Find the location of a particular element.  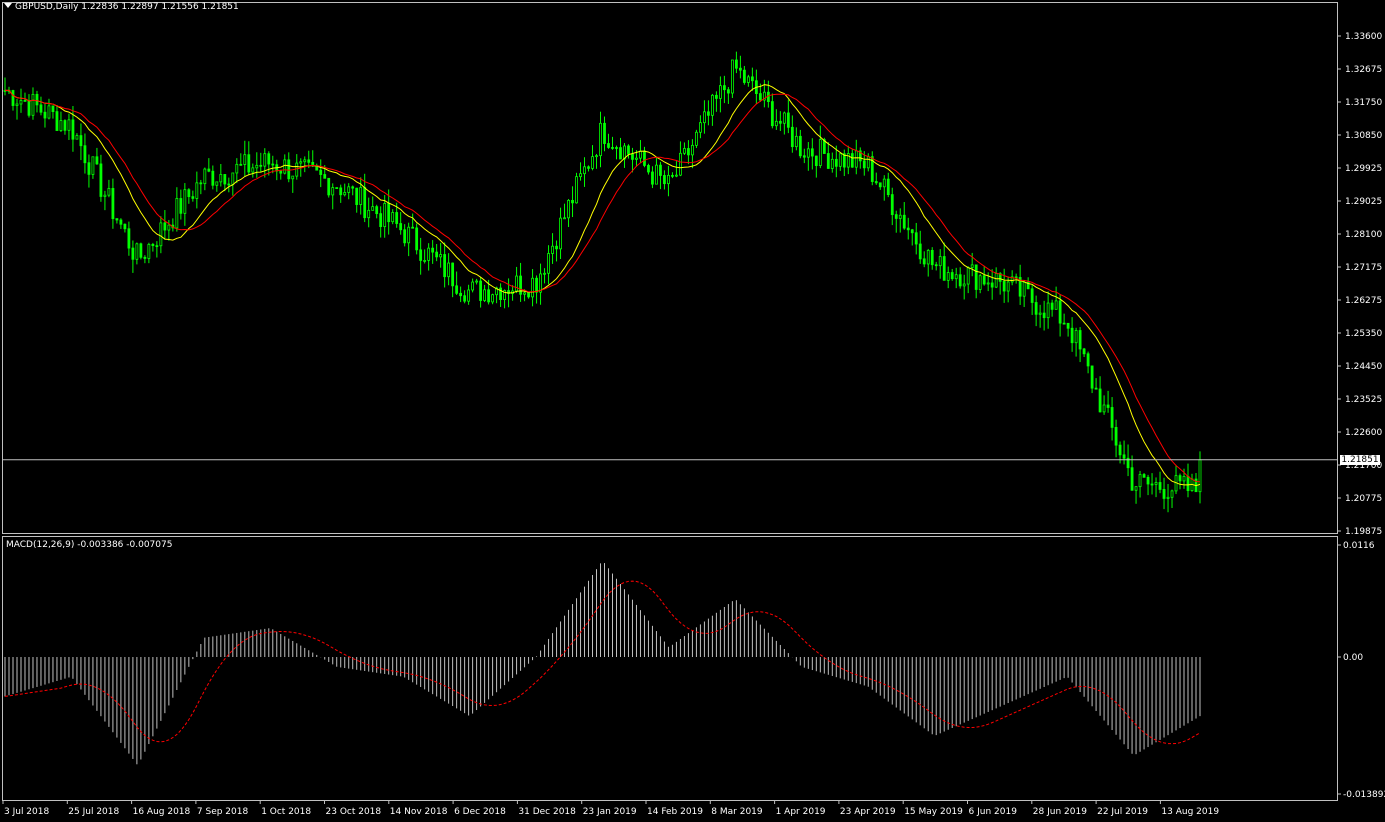

price-tick-label: 1.25350 is located at coordinates (1363, 334).